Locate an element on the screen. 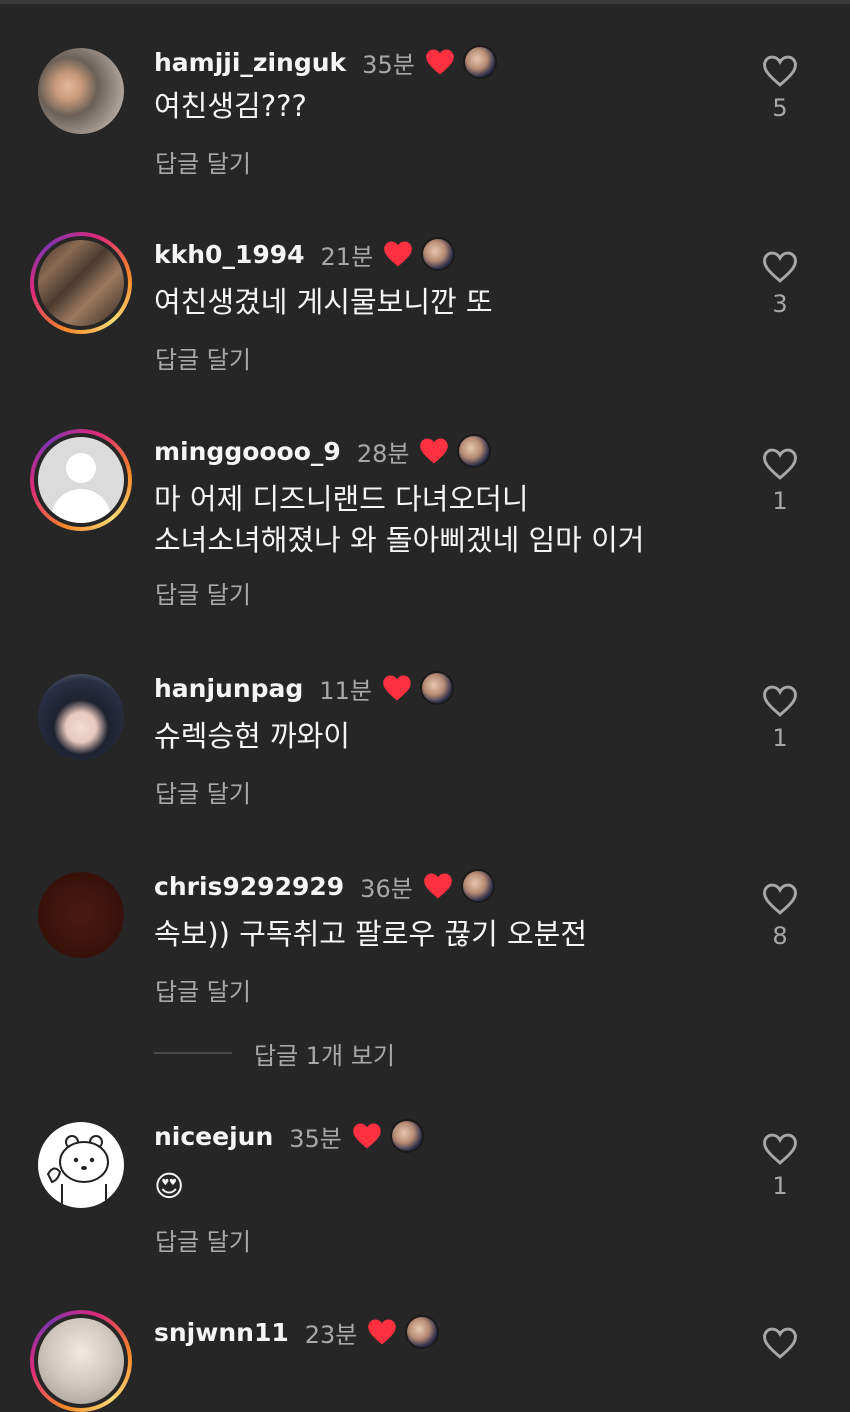 This screenshot has height=1412, width=850. comment-text: 속보)) 구독취고 팔로우 끊기 오분전 is located at coordinates (371, 934).